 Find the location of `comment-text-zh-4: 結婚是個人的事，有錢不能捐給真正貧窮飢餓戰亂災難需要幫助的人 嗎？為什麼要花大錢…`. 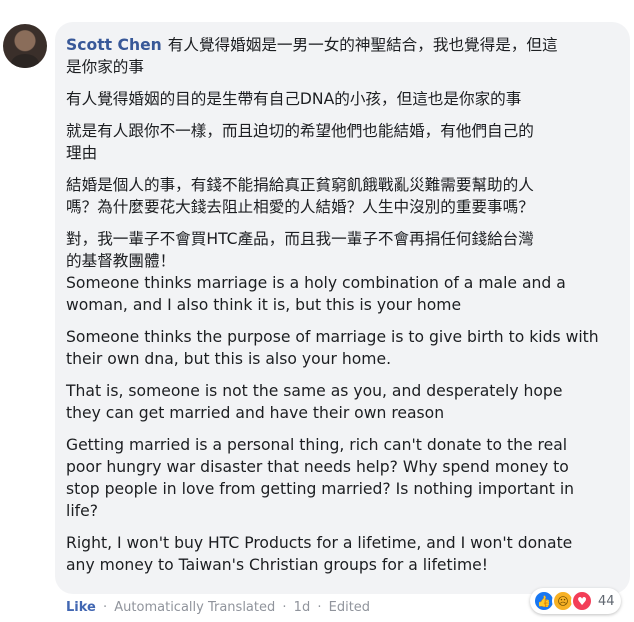

comment-text-zh-4: 結婚是個人的事，有錢不能捐給真正貧窮飢餓戰亂災難需要幫助的人 嗎？為什麼要花大錢… is located at coordinates (300, 196).